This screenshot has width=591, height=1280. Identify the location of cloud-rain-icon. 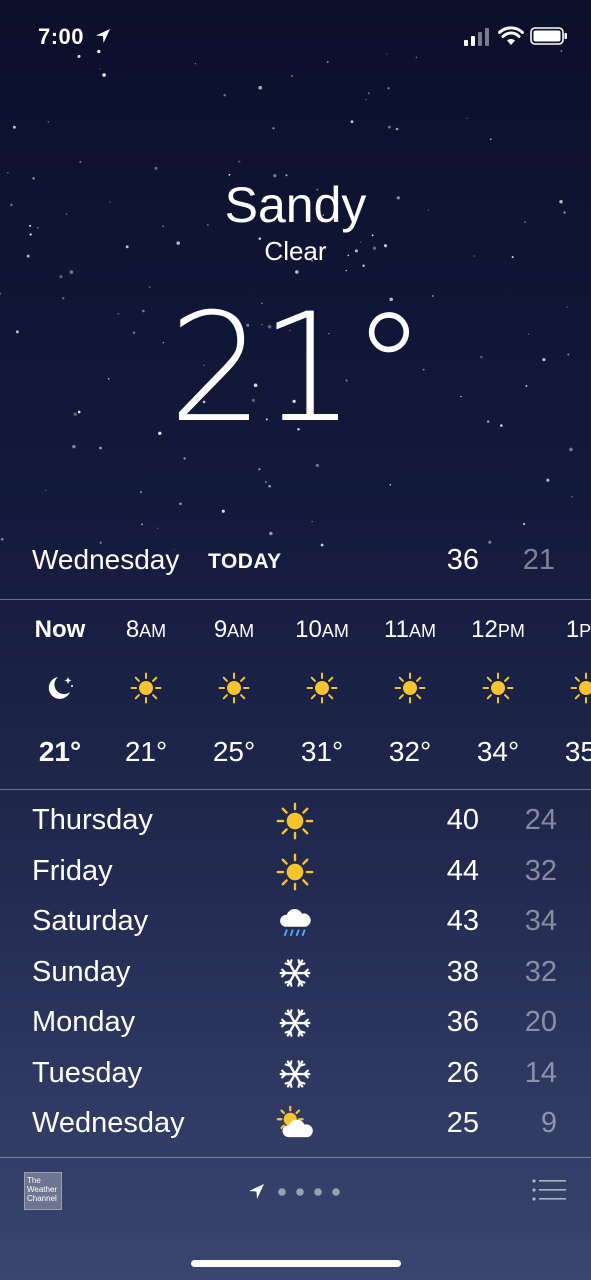
(295, 922).